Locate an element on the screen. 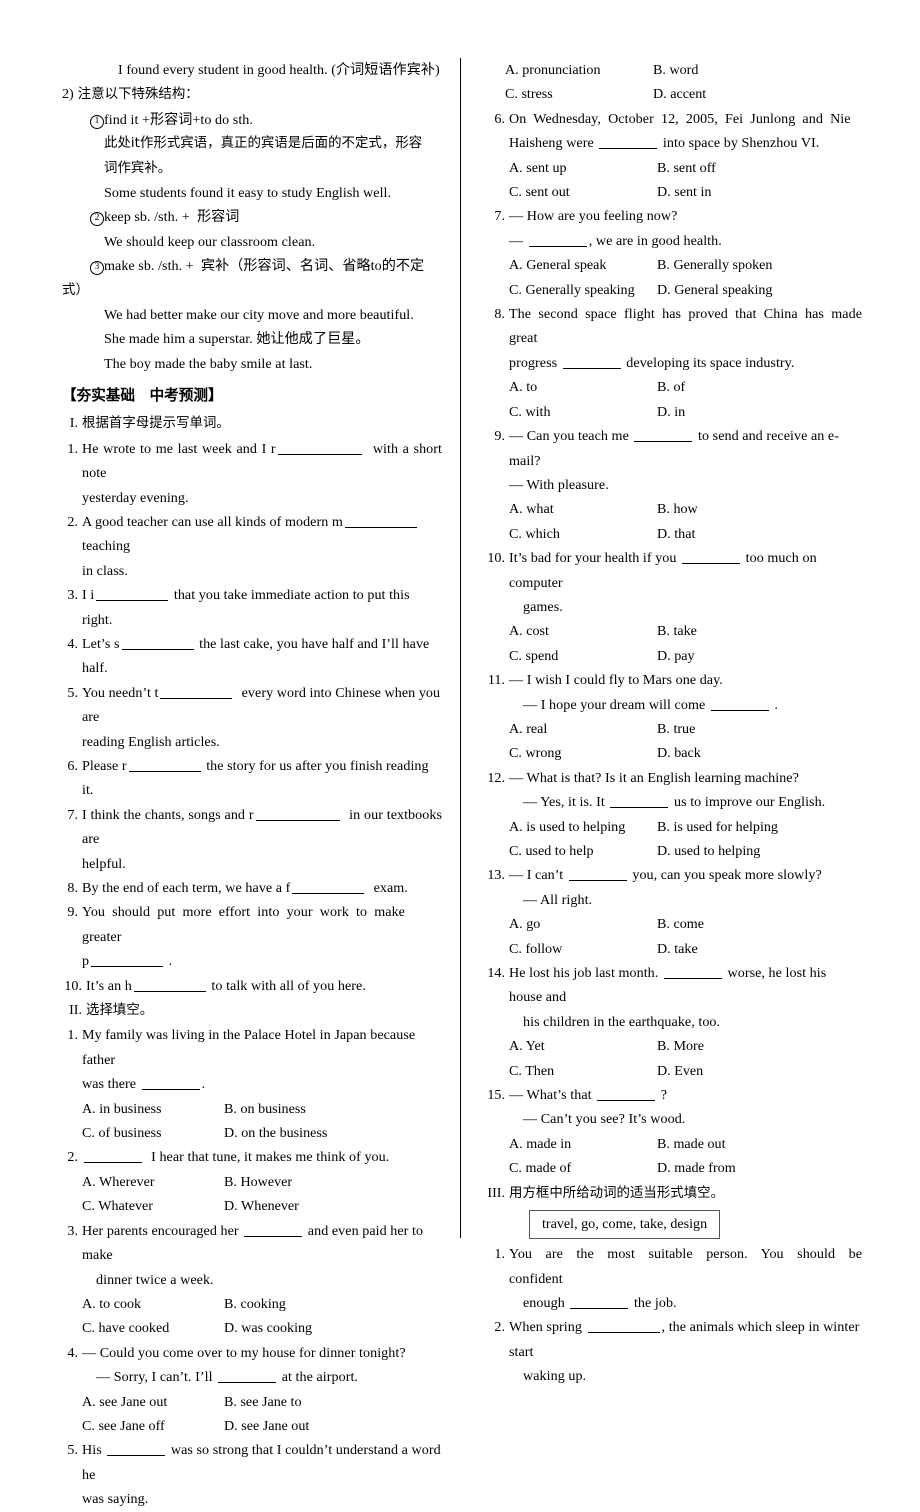 The image size is (920, 1512). option-c: C. used to help is located at coordinates (583, 851).